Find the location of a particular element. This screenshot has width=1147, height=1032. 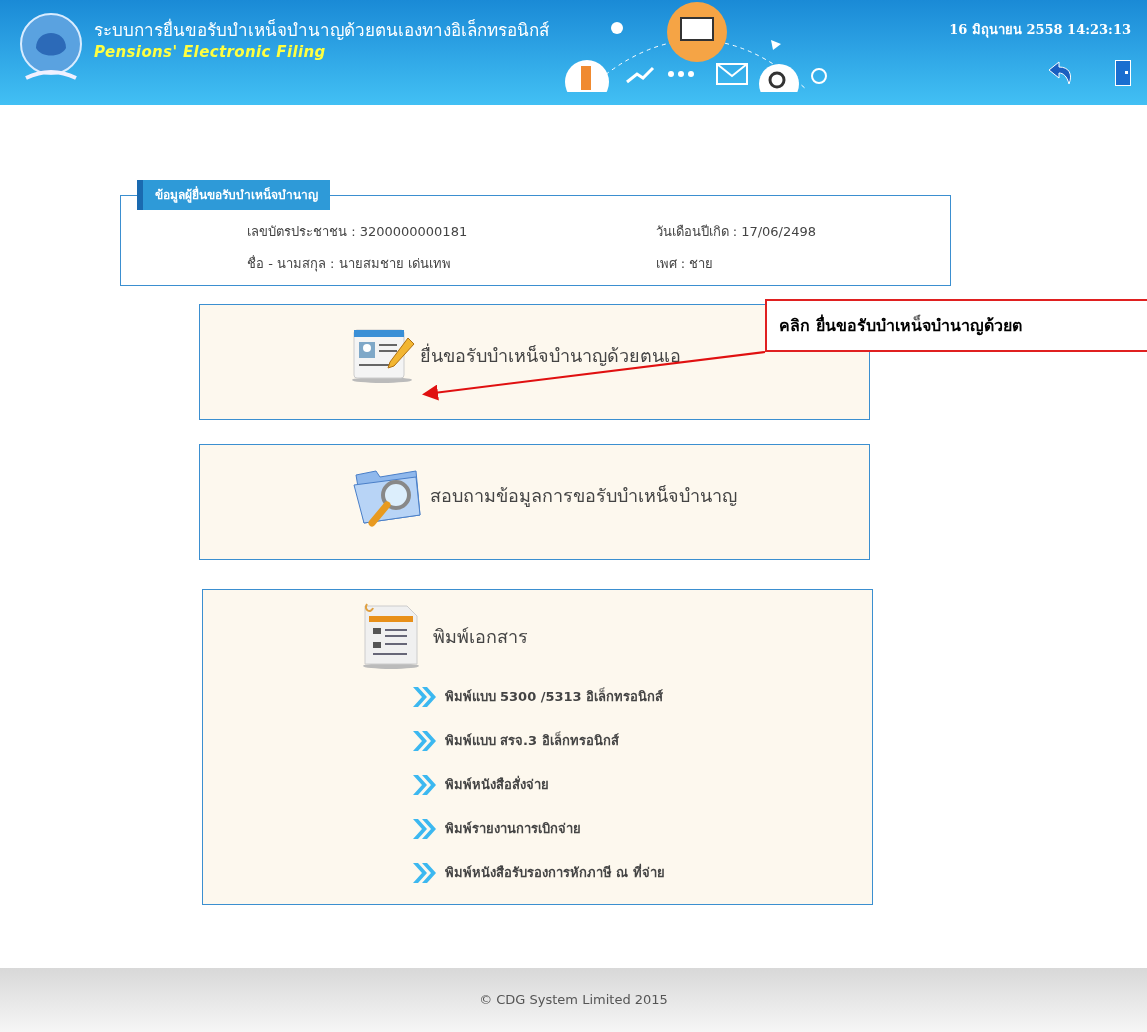

callout-box: คลิก ยื่นขอรับบำเหน็จบำนาญด้วยต is located at coordinates (956, 325).